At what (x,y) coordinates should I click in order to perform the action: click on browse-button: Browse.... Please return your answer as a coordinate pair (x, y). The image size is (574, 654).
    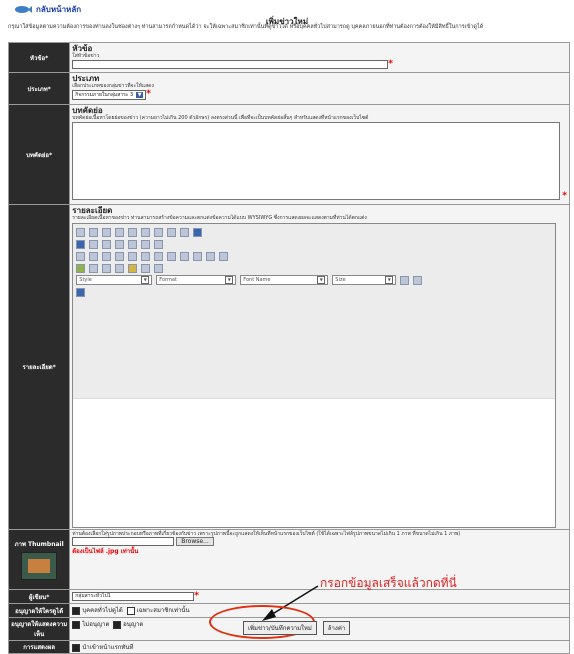
    Looking at the image, I should click on (195, 541).